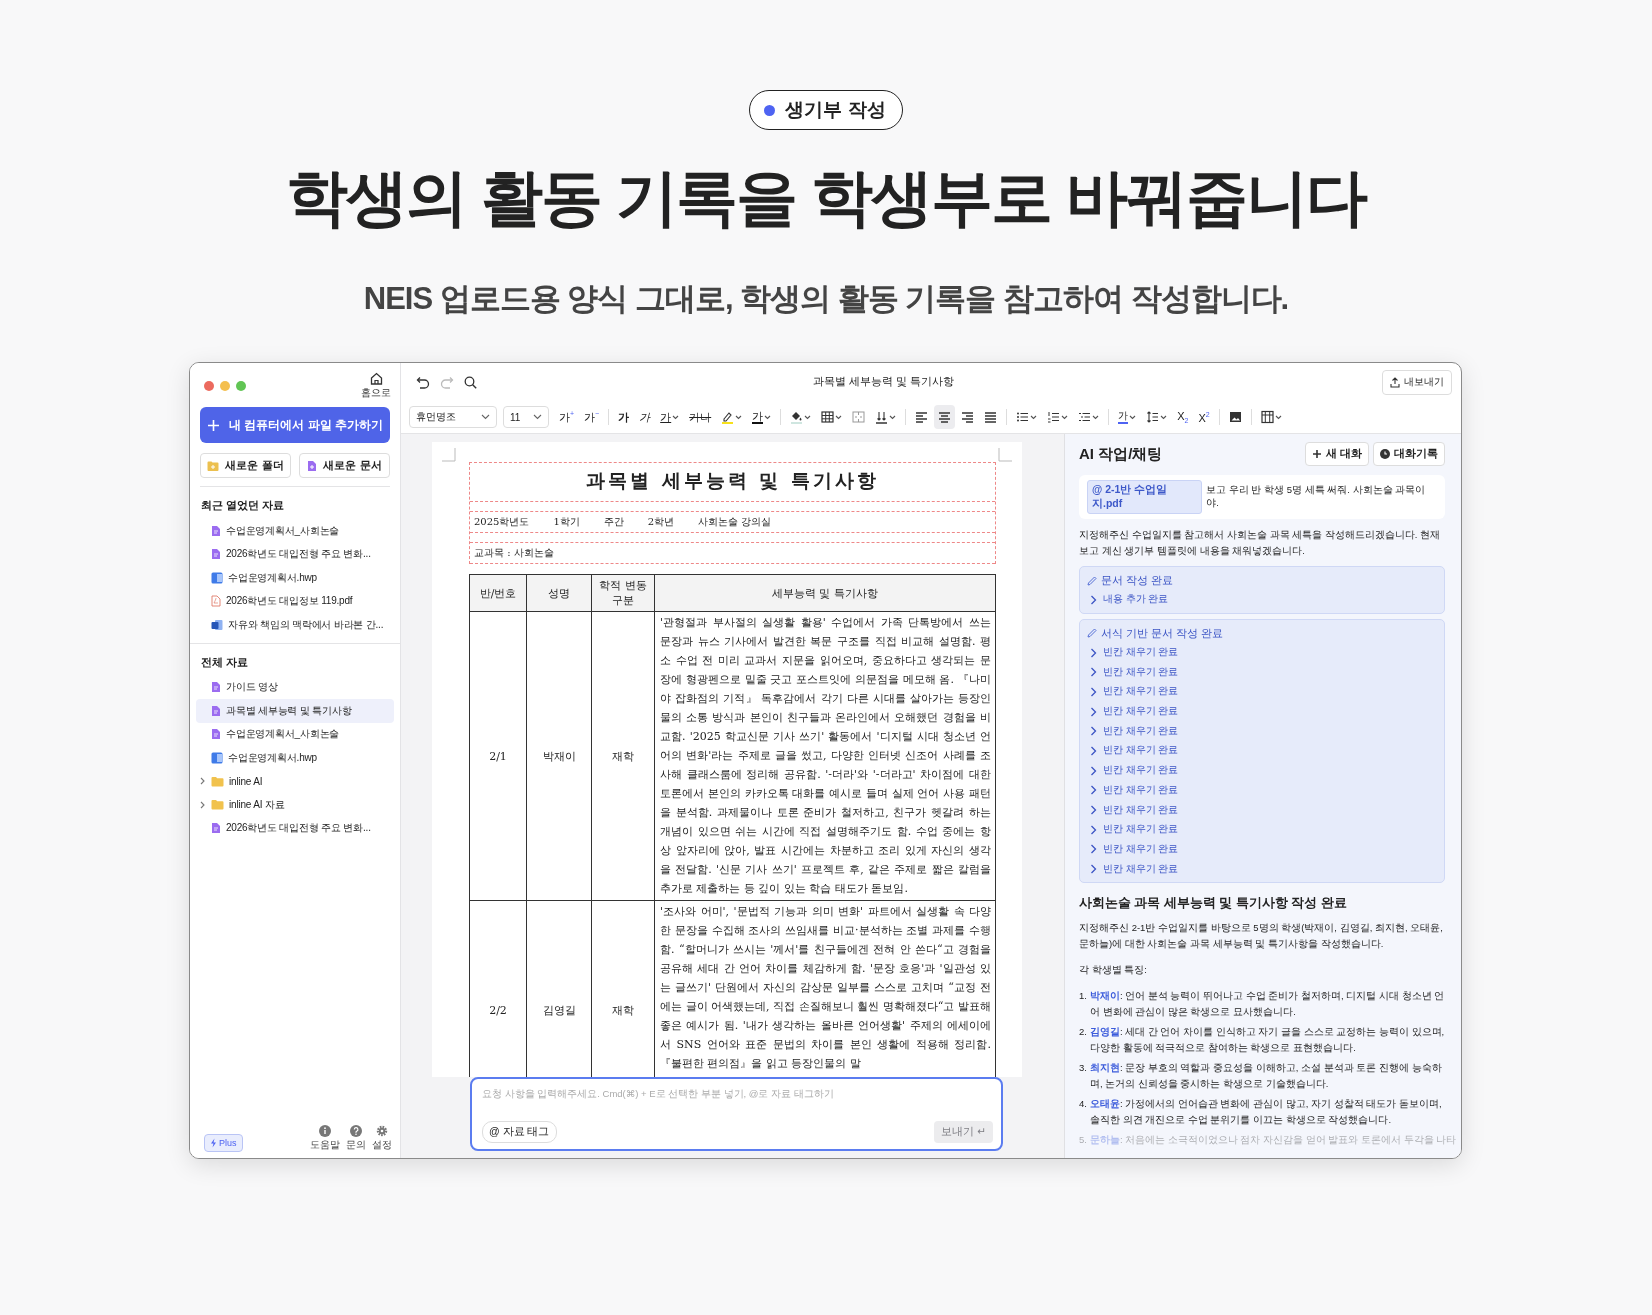 The image size is (1652, 1315). I want to click on tool-step: 내용 추가 완료, so click(1262, 600).